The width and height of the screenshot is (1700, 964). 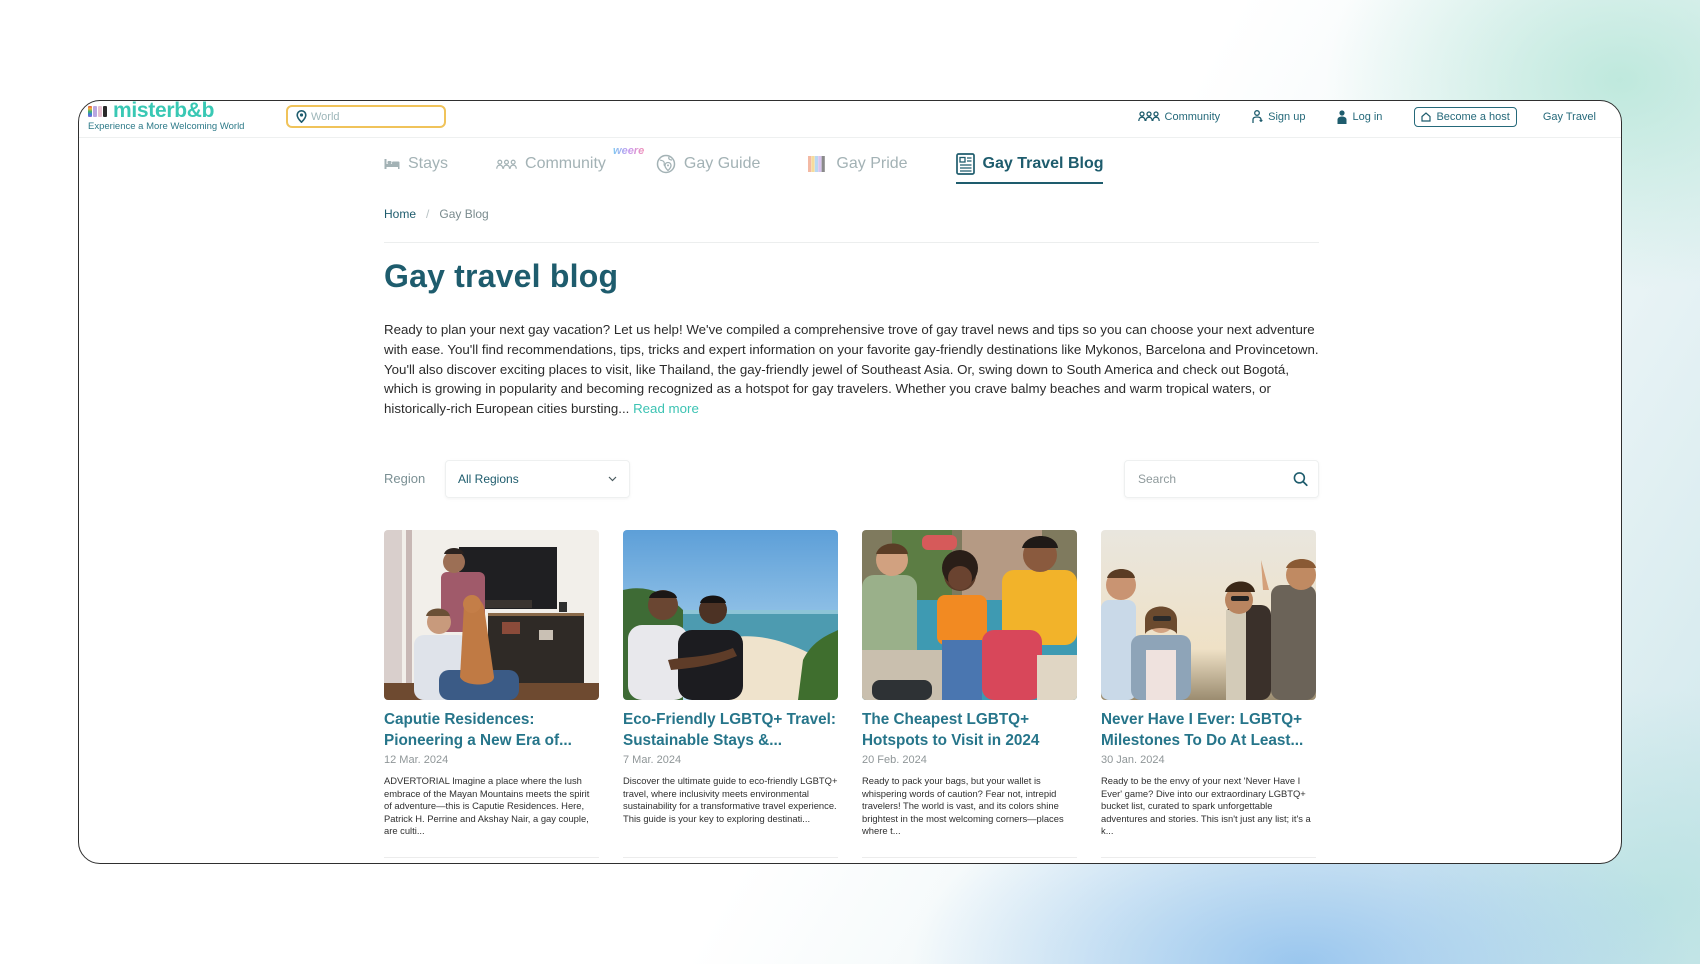 What do you see at coordinates (1569, 117) in the screenshot?
I see `gay-travel-link: Gay Travel` at bounding box center [1569, 117].